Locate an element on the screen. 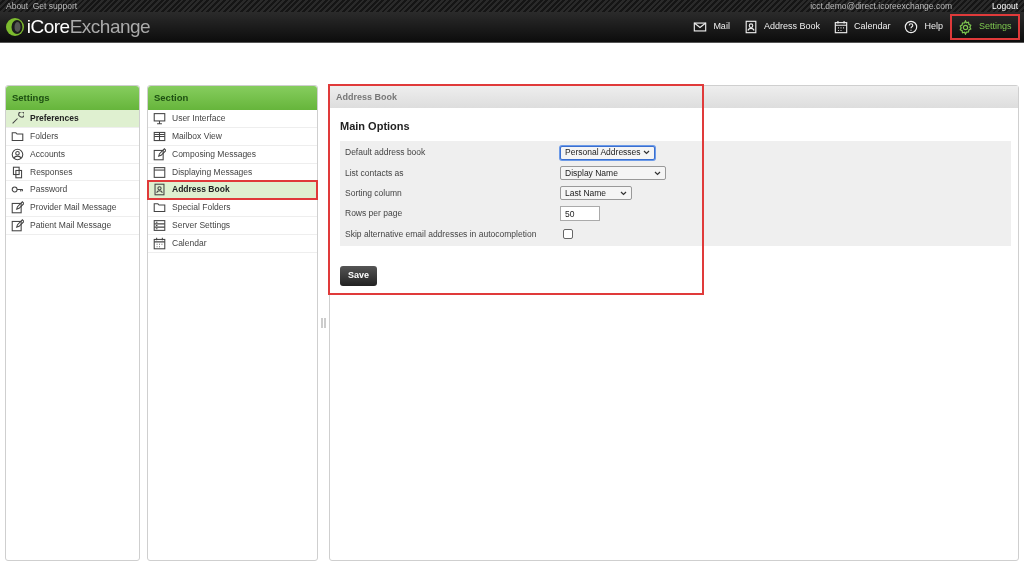  user-circle-icon is located at coordinates (17, 154).